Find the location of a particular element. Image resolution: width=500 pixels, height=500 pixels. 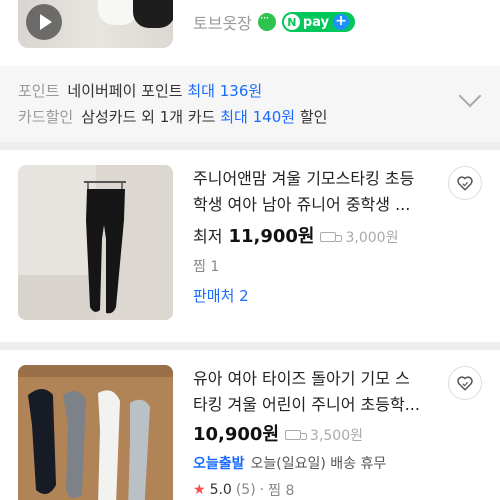

black-tights-image is located at coordinates (95, 242).